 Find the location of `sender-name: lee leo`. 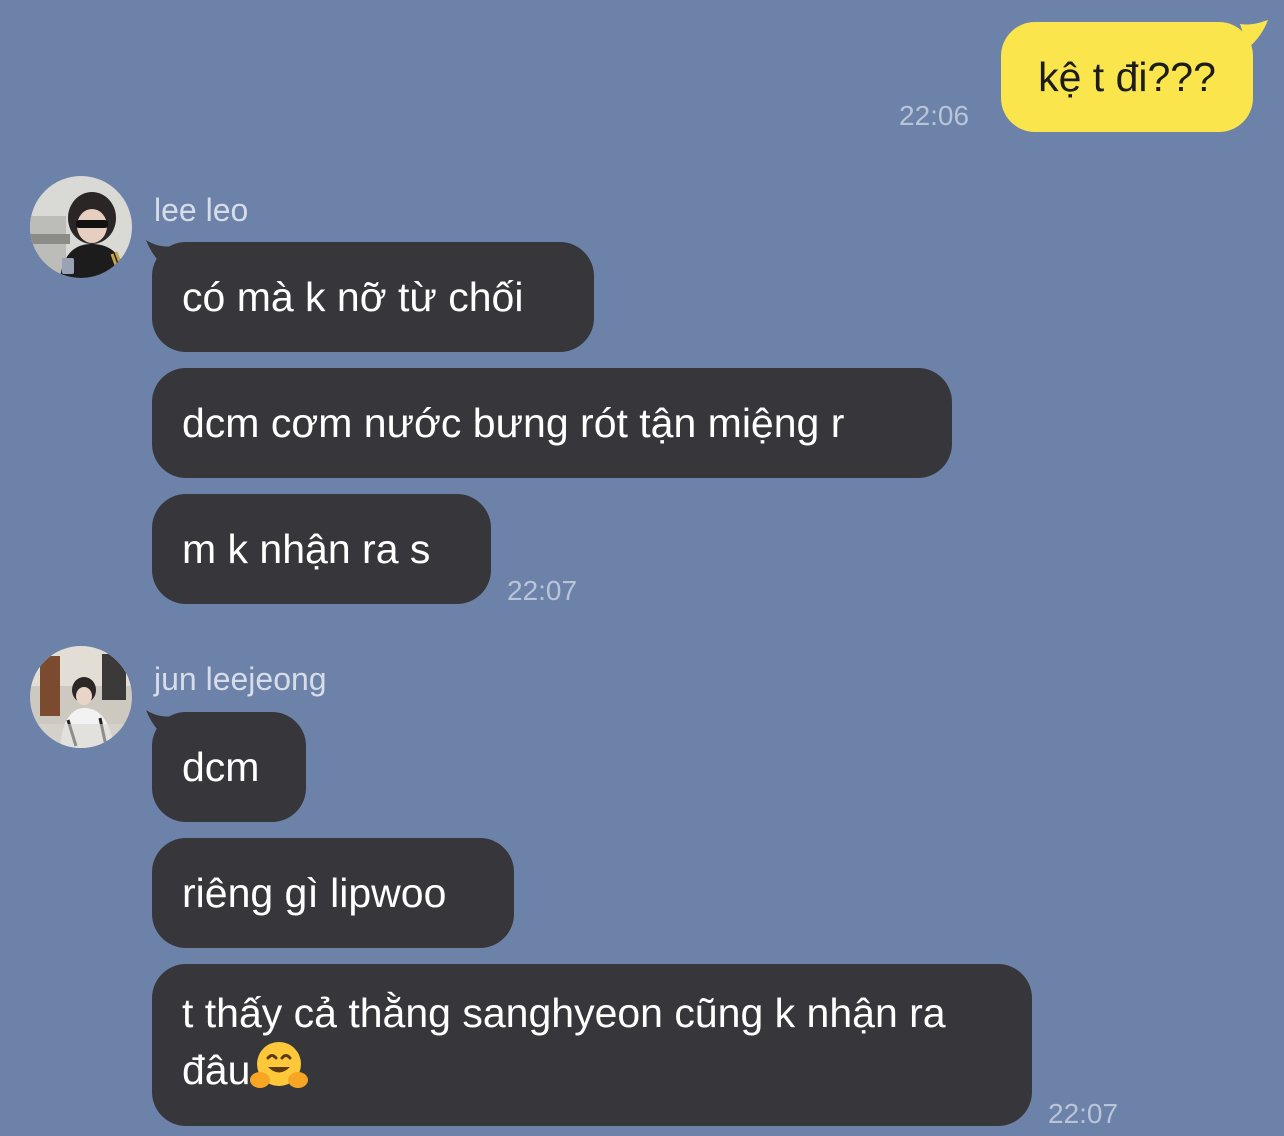

sender-name: lee leo is located at coordinates (201, 210).